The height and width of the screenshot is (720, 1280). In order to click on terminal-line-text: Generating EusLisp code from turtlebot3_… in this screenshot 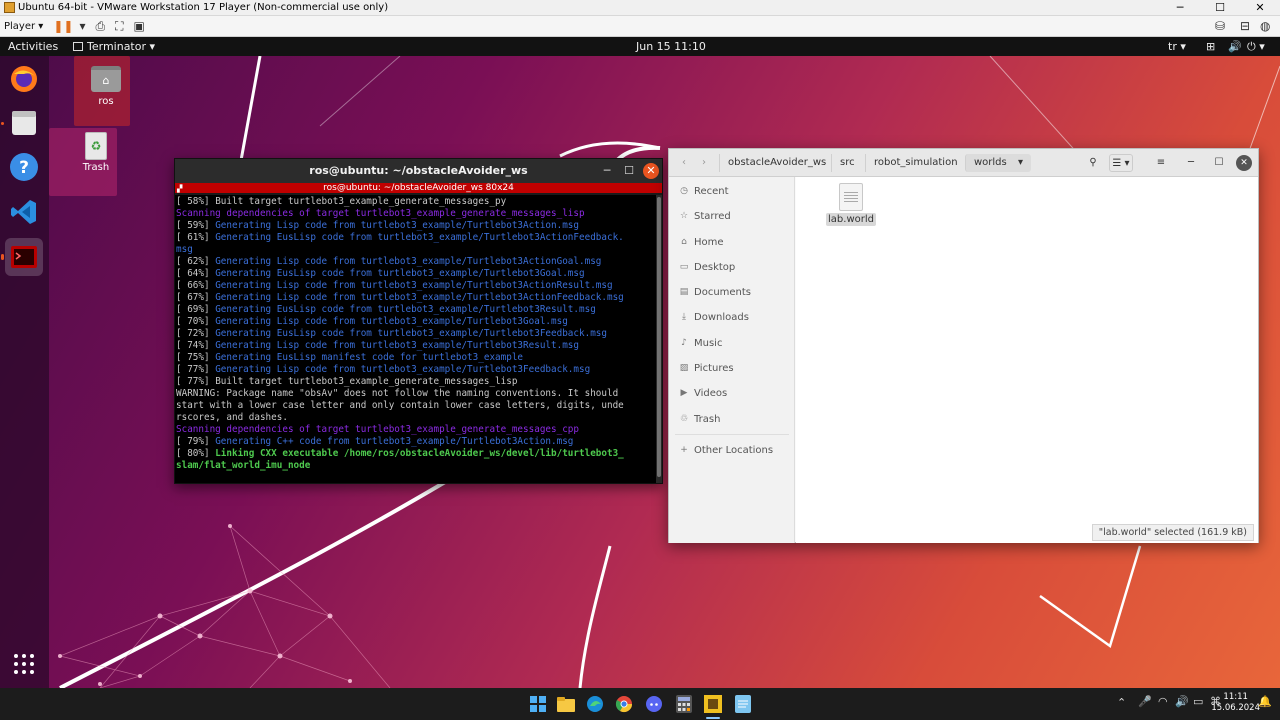, I will do `click(419, 237)`.